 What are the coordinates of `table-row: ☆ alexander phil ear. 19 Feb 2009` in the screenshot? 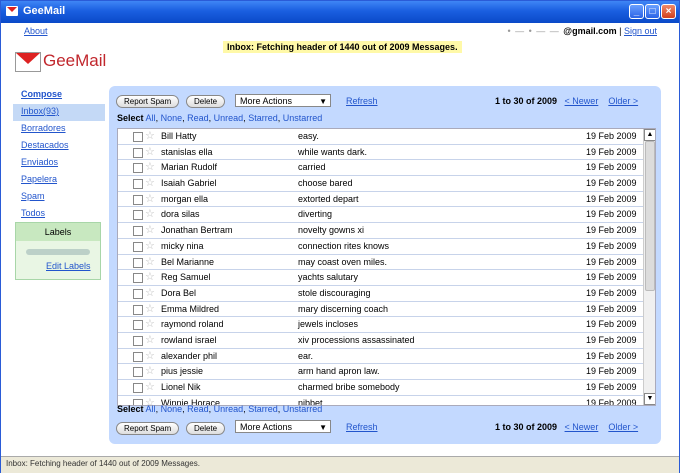 It's located at (386, 357).